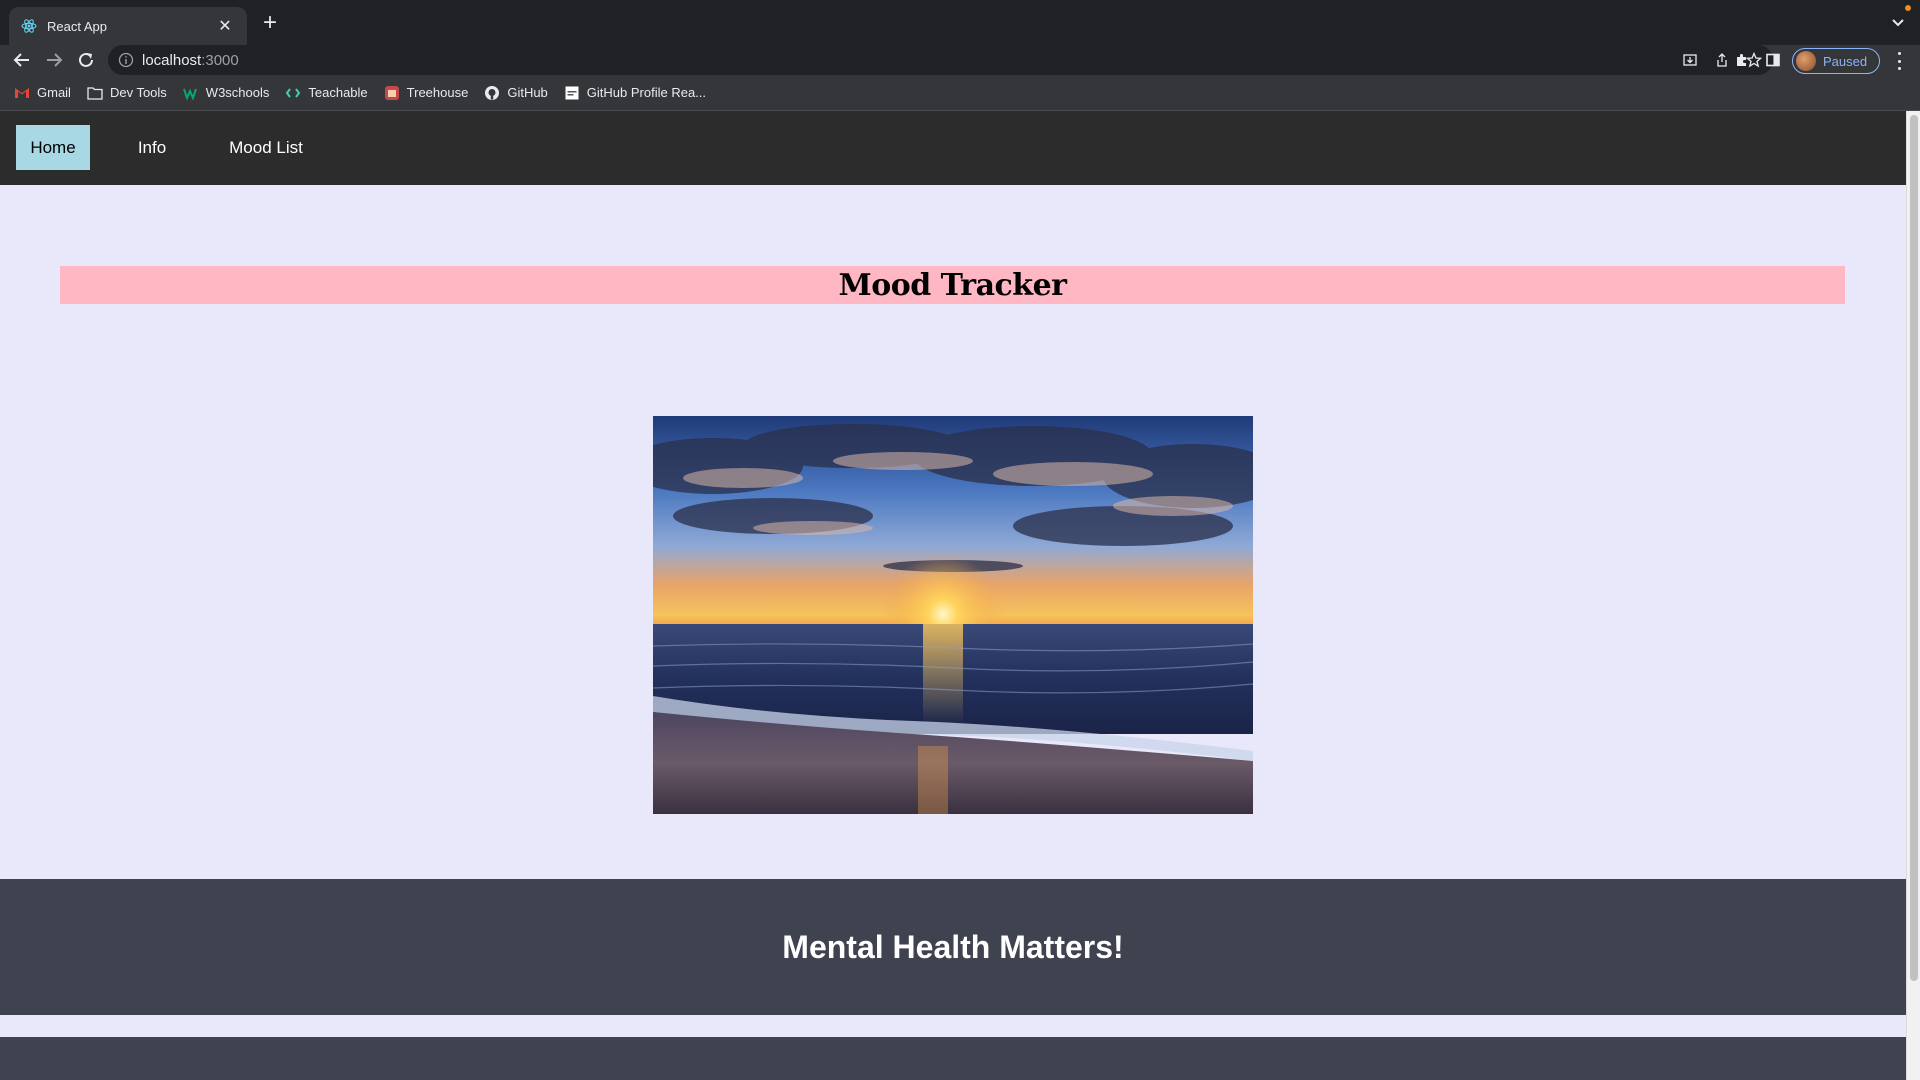 Image resolution: width=1920 pixels, height=1080 pixels. What do you see at coordinates (338, 92) in the screenshot?
I see `bookmark-label: Teachable` at bounding box center [338, 92].